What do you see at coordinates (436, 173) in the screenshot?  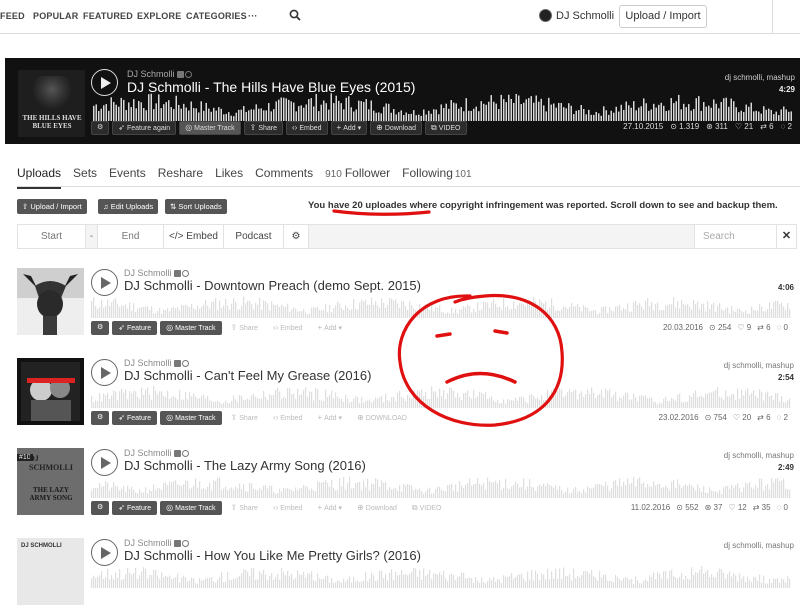 I see `tab-following: Following 101` at bounding box center [436, 173].